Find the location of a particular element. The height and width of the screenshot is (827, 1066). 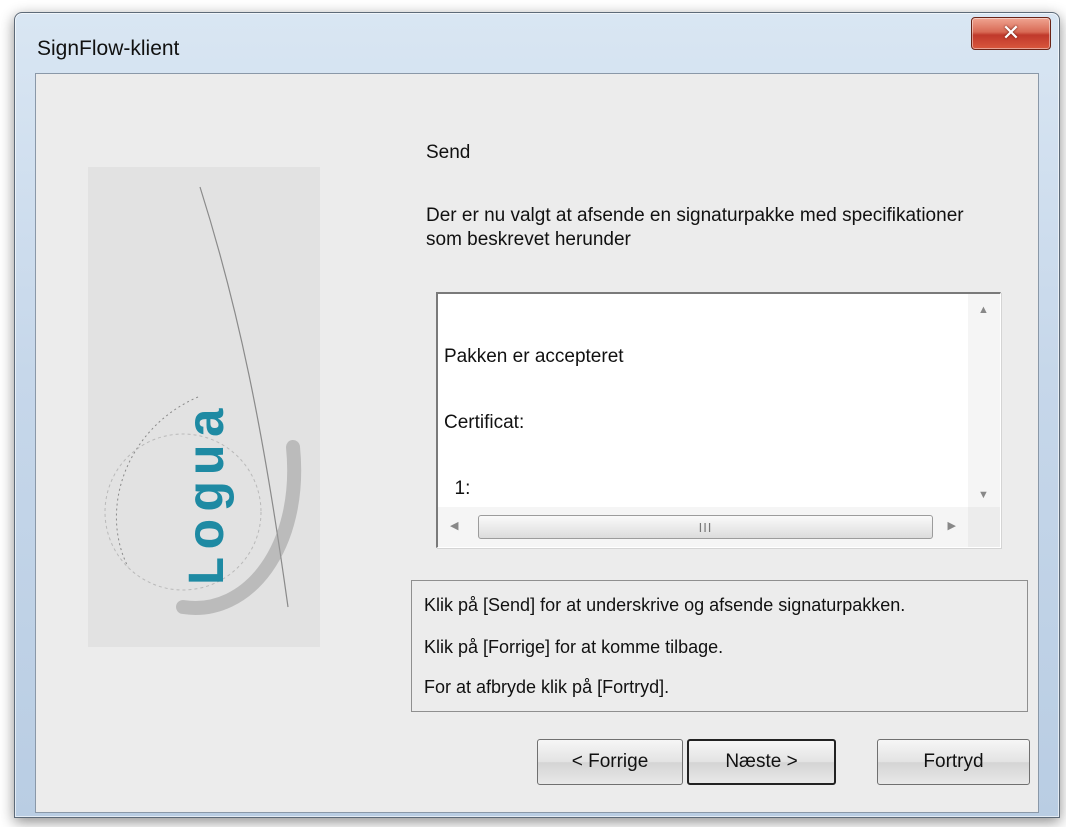

scroll-down-icon: ▼ is located at coordinates (983, 495).